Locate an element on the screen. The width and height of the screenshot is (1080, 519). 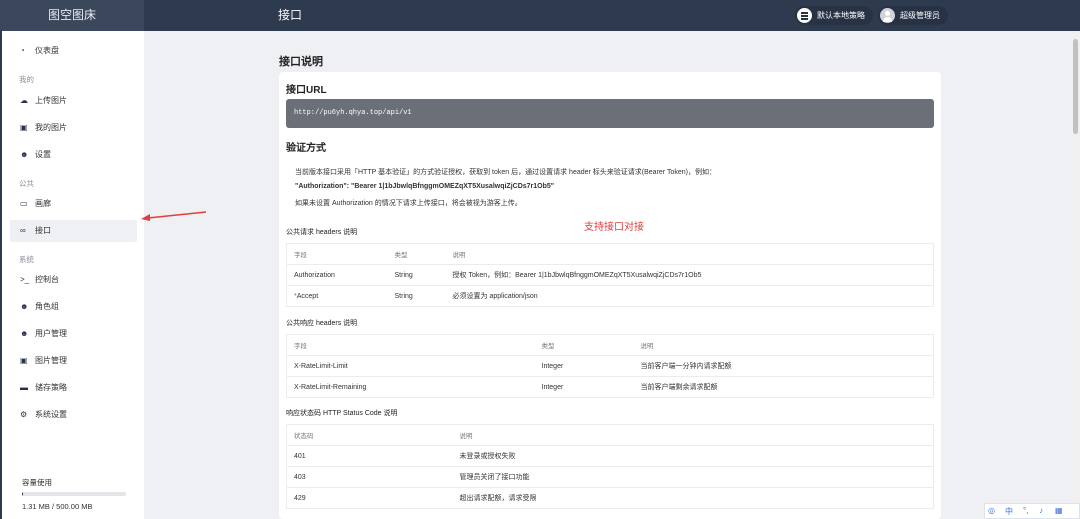
link-icon: ∞ is located at coordinates (23, 230).